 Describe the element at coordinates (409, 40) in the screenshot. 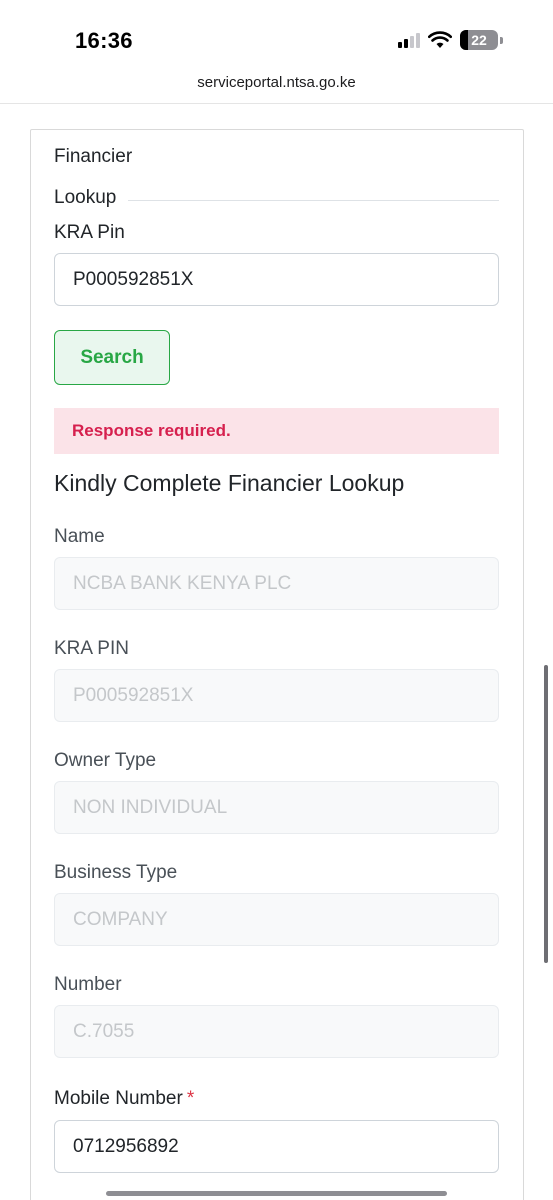

I see `cellular-signal-icon` at that location.